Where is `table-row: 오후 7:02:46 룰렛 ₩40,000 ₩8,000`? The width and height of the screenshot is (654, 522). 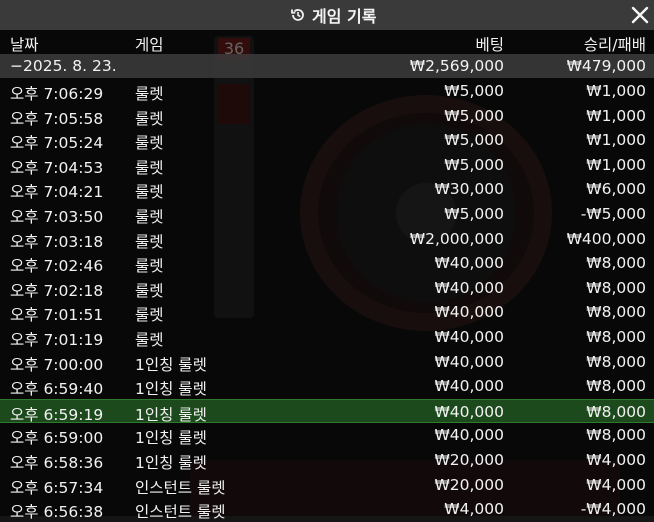 table-row: 오후 7:02:46 룰렛 ₩40,000 ₩8,000 is located at coordinates (327, 263).